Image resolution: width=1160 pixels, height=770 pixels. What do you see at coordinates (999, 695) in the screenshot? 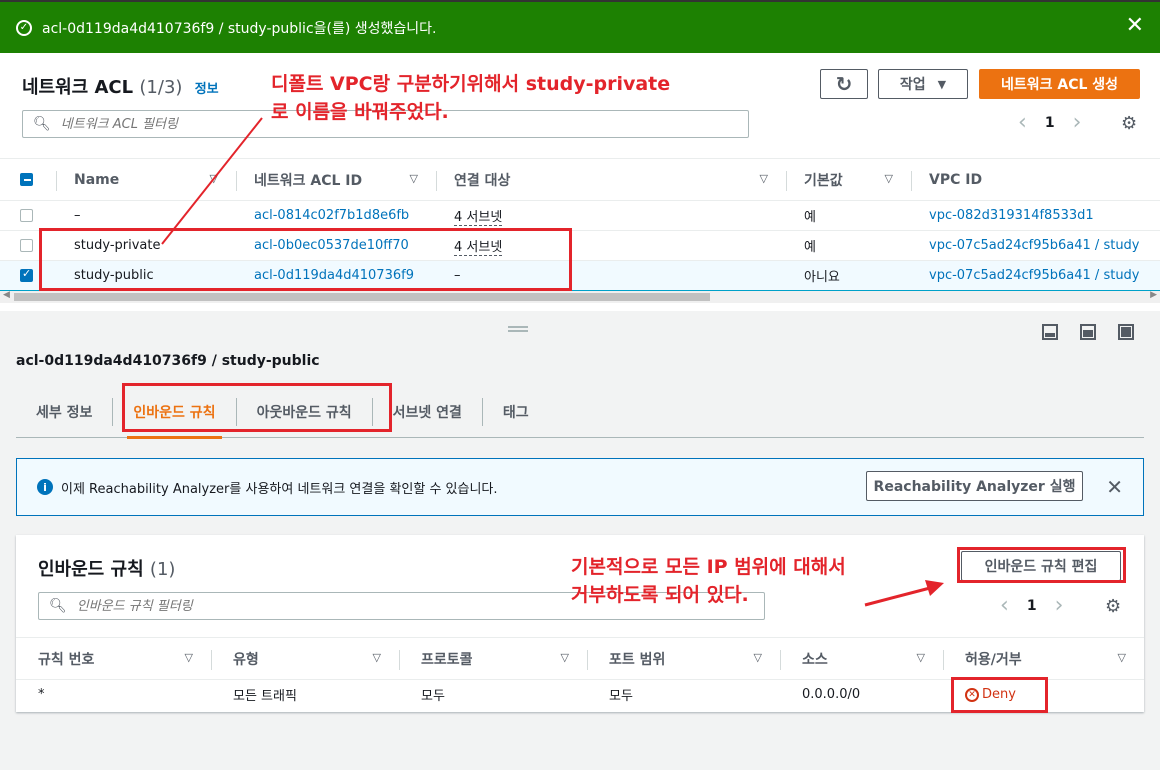
I see `annotation-highlight-deny` at bounding box center [999, 695].